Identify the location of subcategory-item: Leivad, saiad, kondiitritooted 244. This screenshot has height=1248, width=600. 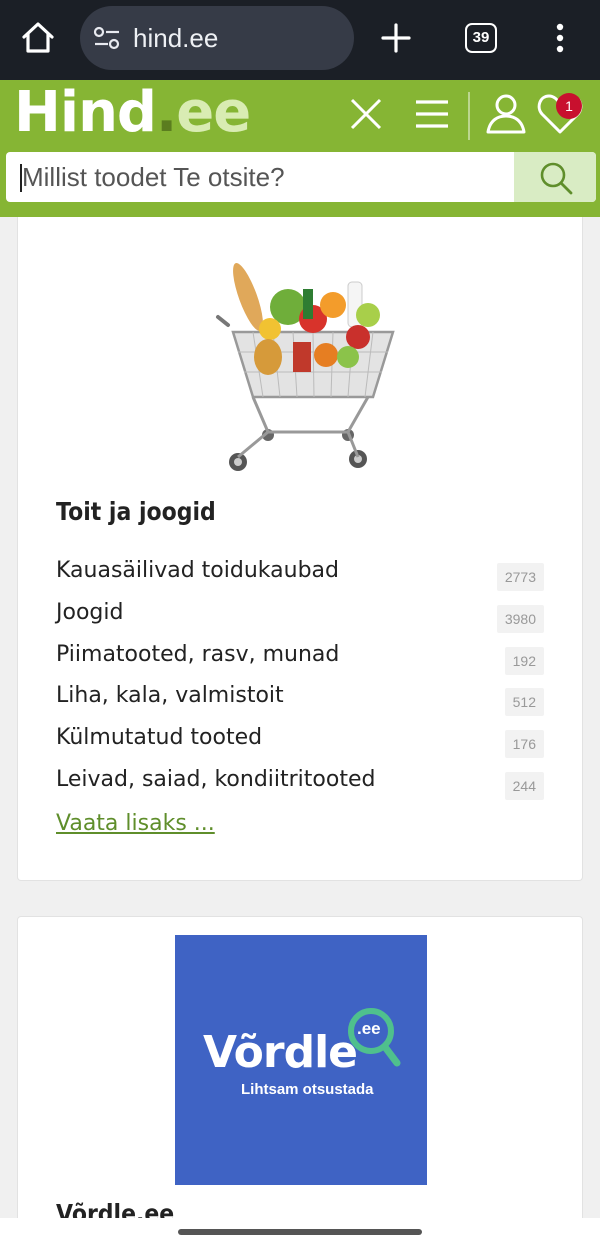
(306, 783).